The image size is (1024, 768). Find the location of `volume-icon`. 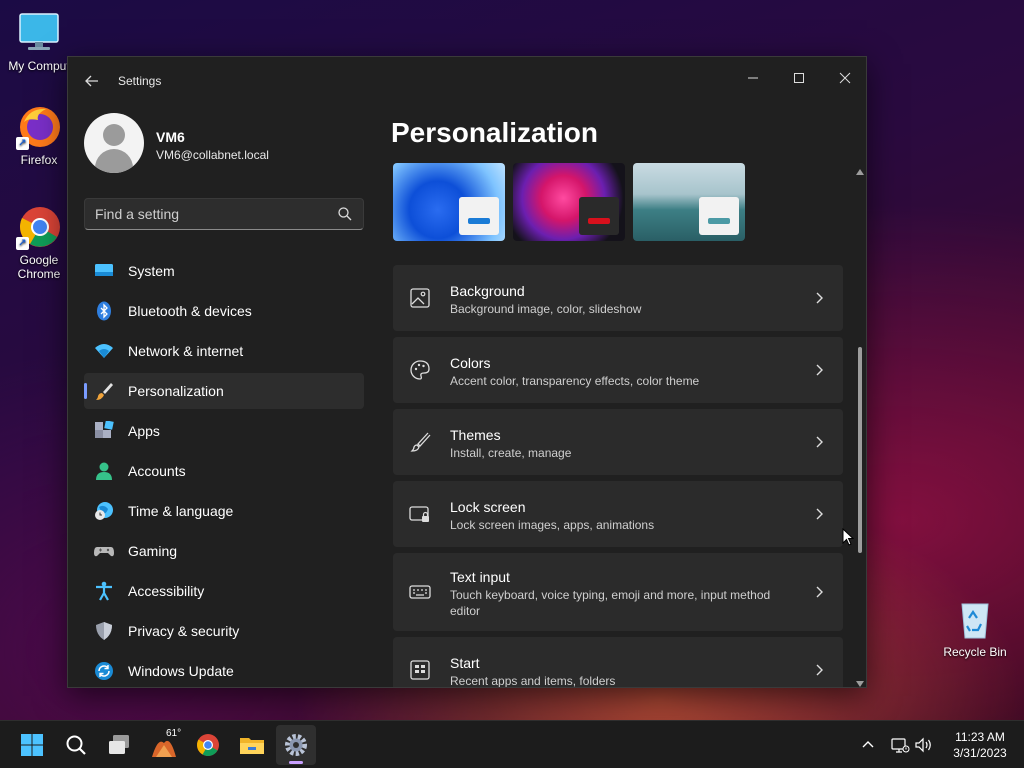

volume-icon is located at coordinates (924, 745).